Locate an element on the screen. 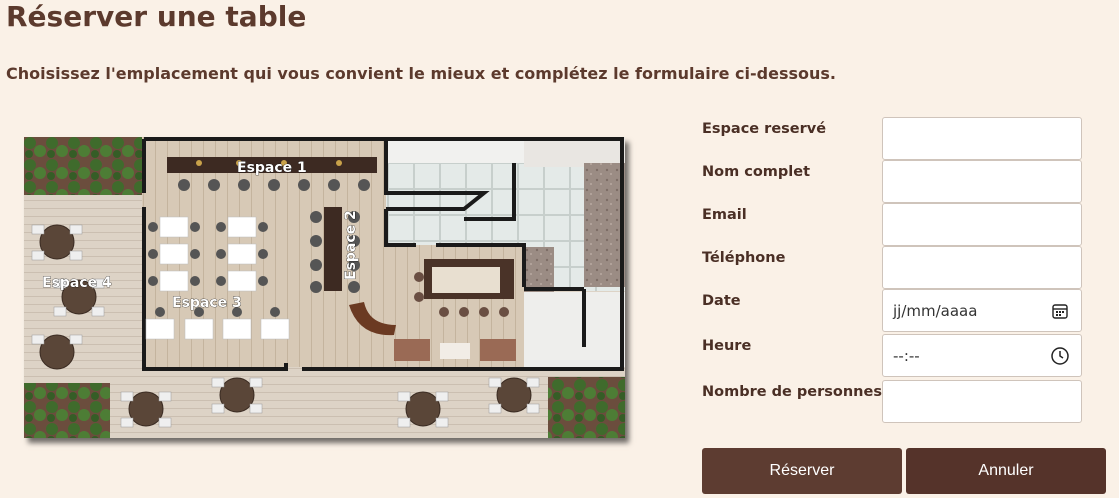  personnes-row: Nombre de personnes is located at coordinates (892, 401).